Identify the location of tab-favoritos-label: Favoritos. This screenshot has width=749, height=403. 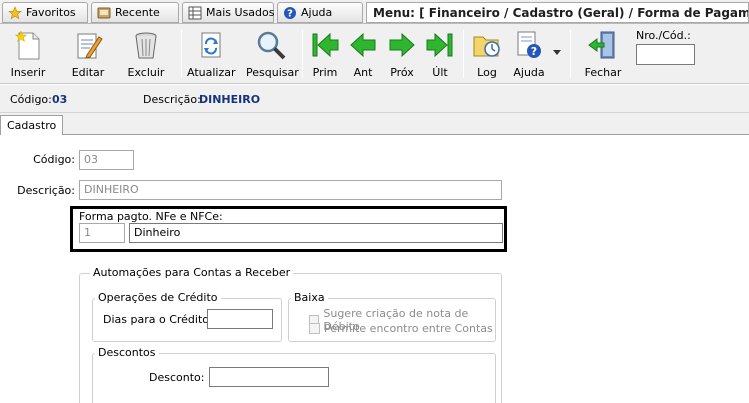
(51, 12).